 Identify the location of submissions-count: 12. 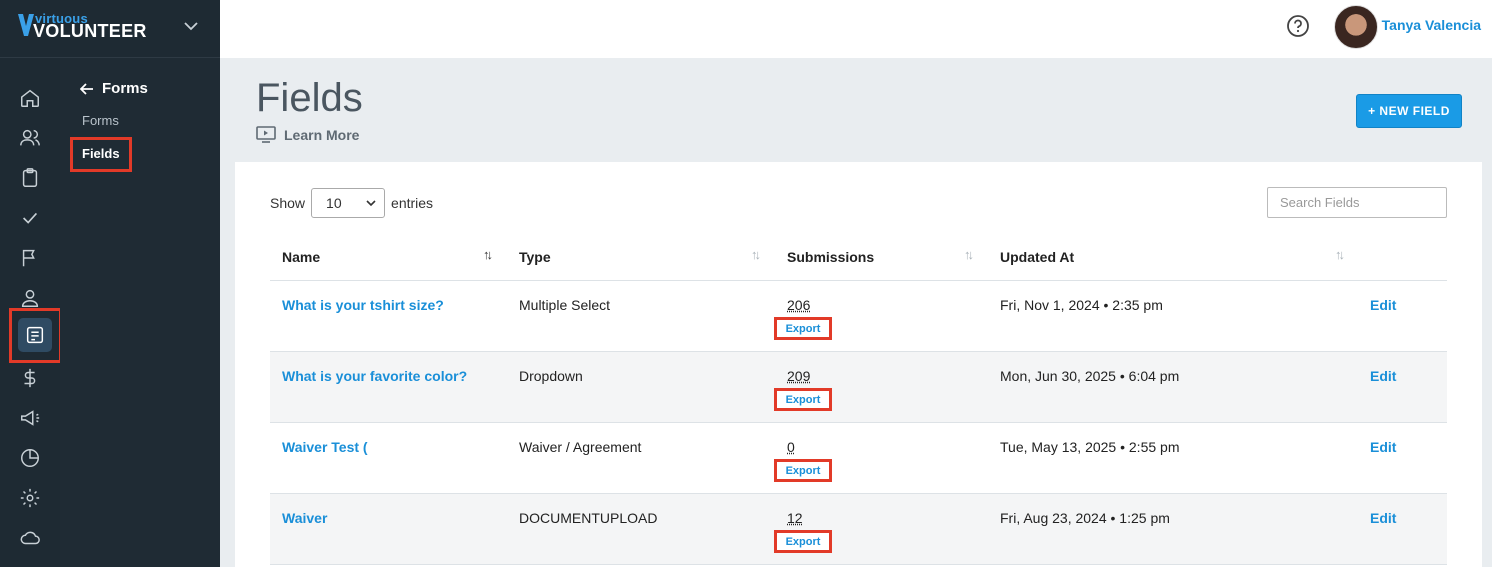
(795, 518).